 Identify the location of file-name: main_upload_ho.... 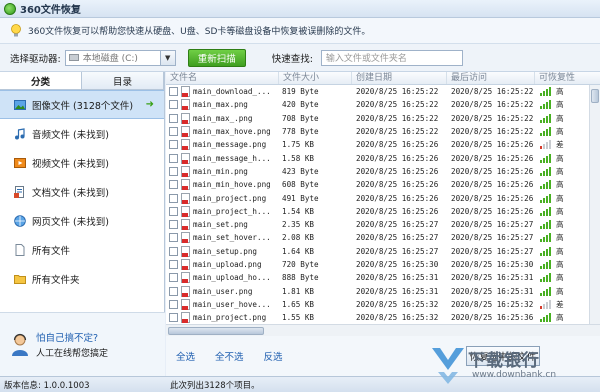
(232, 278).